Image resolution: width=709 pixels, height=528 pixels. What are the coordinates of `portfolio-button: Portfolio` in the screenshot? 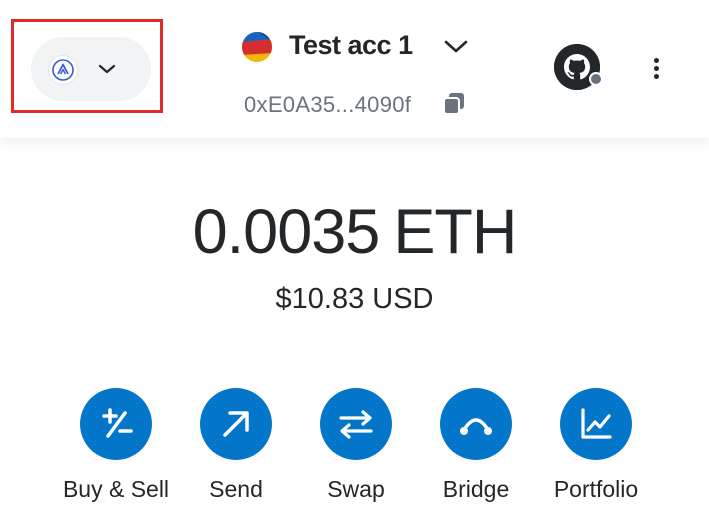 It's located at (596, 447).